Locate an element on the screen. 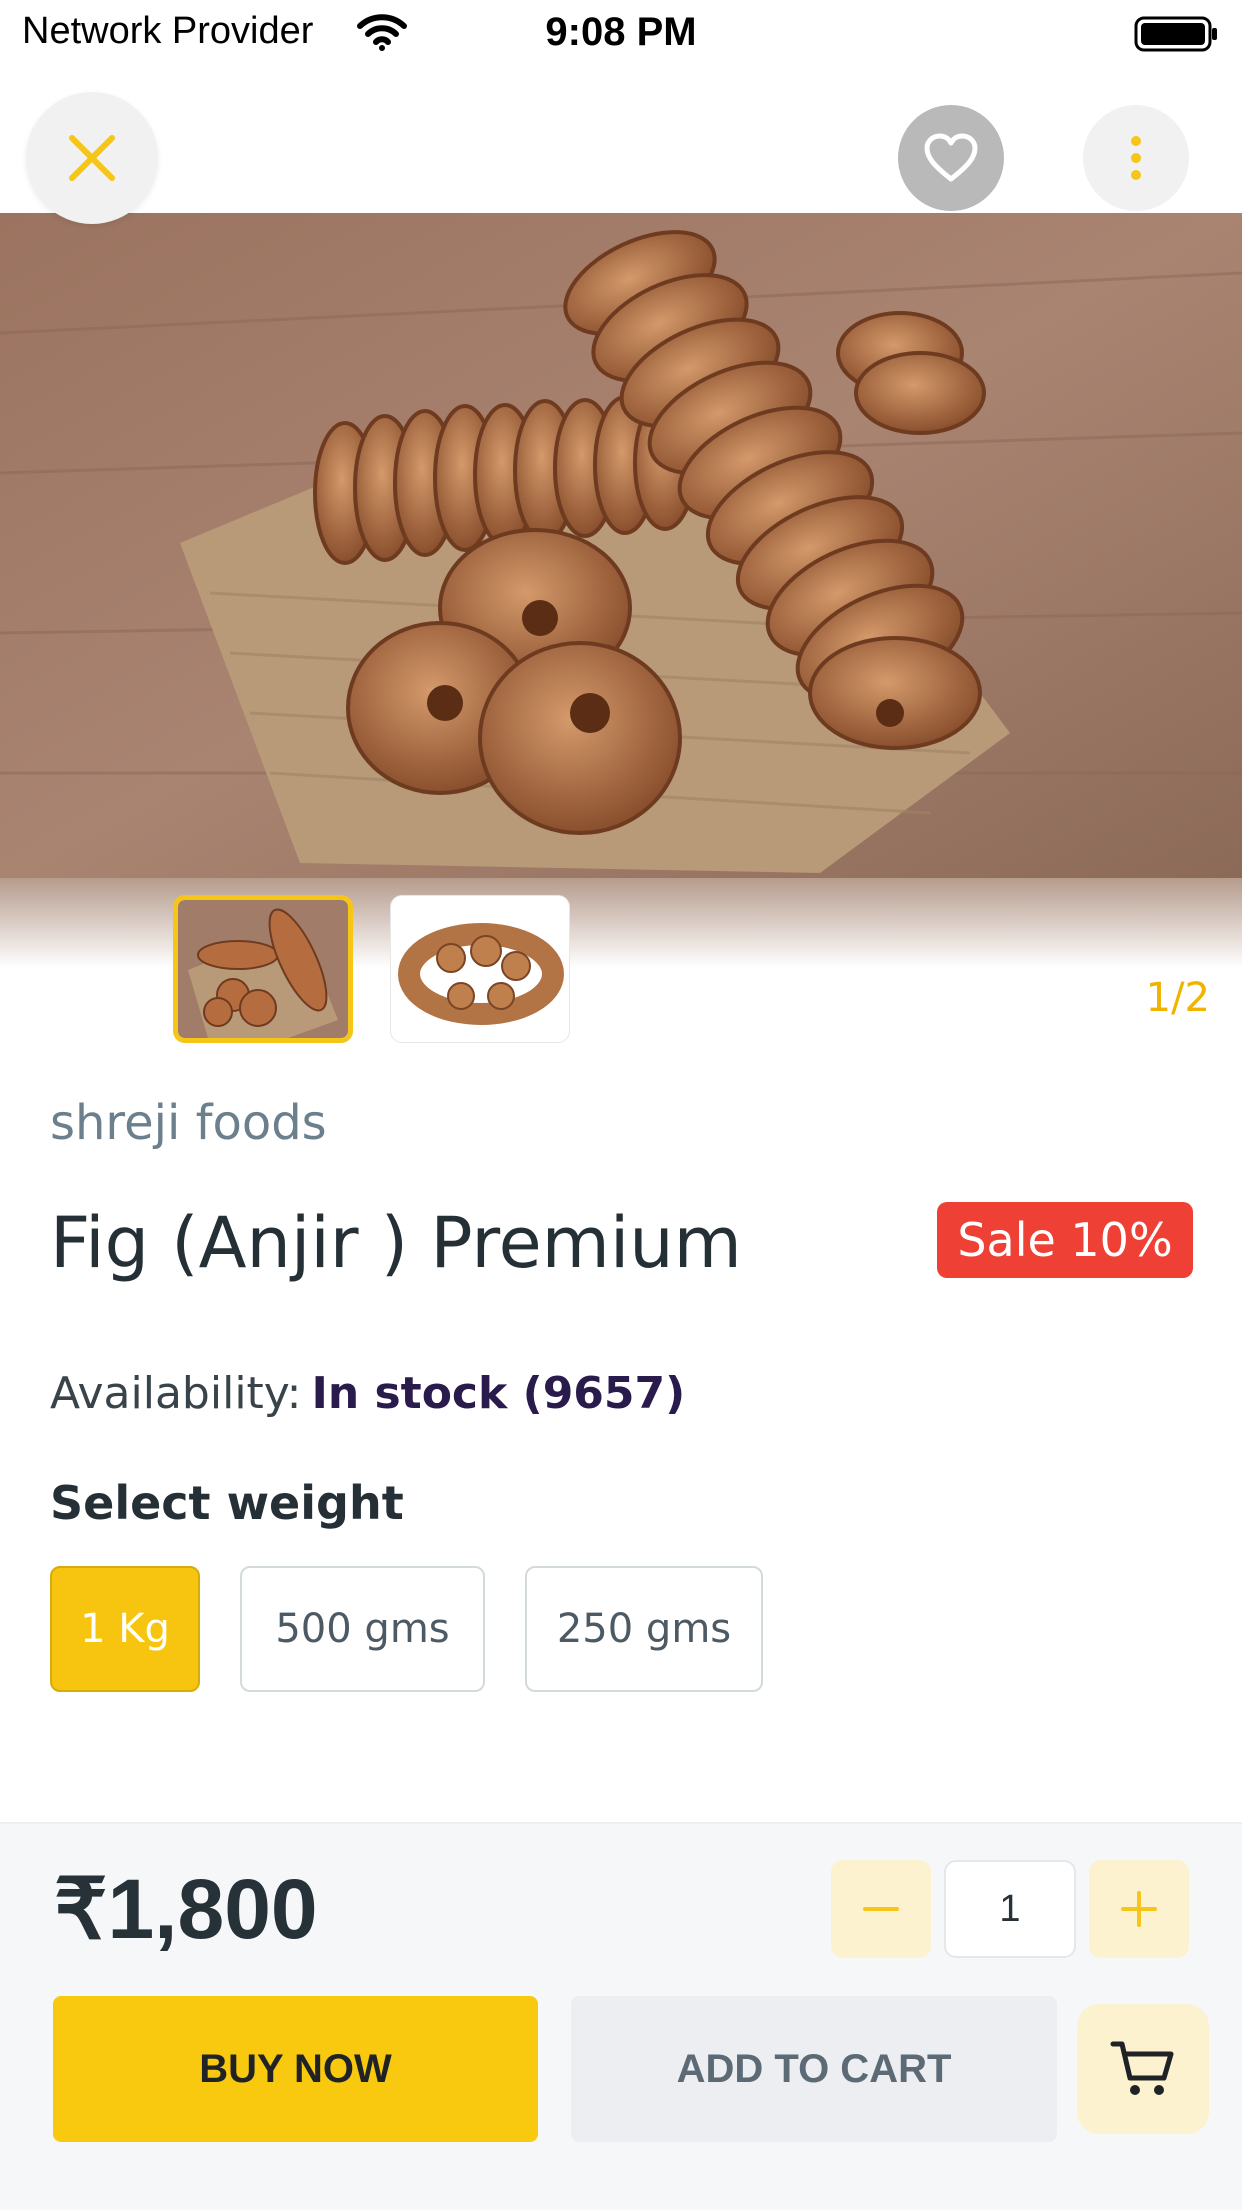  weight-option-250g: 250 gms is located at coordinates (644, 1629).